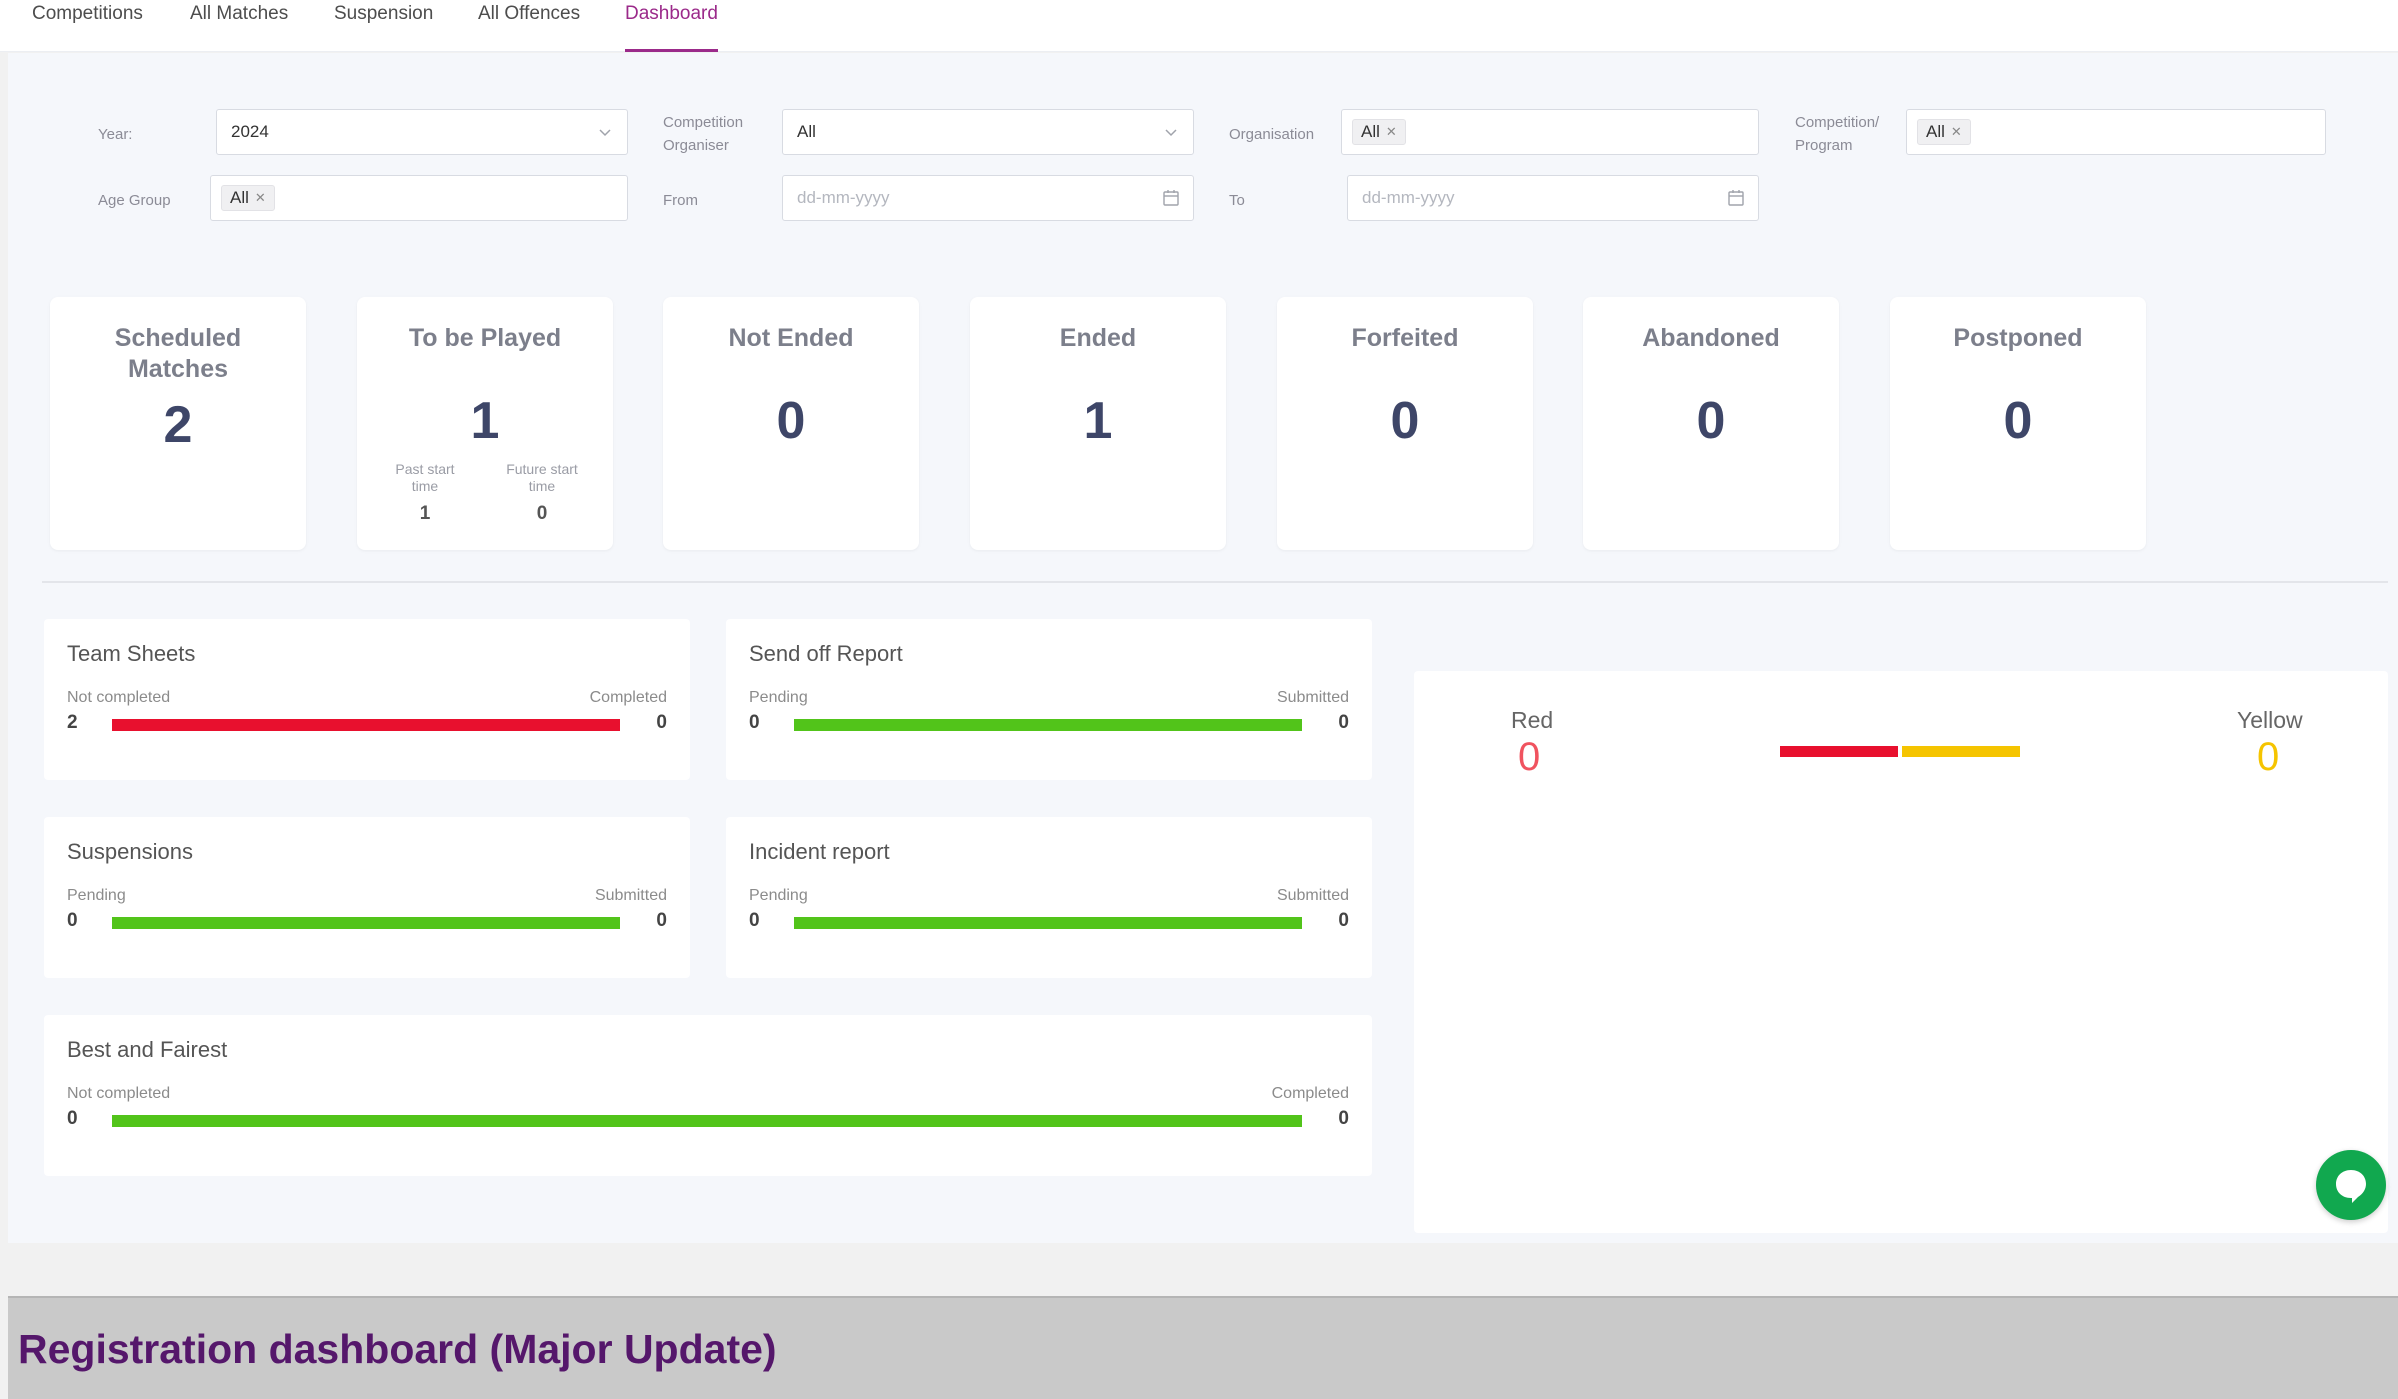 This screenshot has height=1399, width=2398. What do you see at coordinates (1529, 757) in the screenshot?
I see `red-card-value: 0` at bounding box center [1529, 757].